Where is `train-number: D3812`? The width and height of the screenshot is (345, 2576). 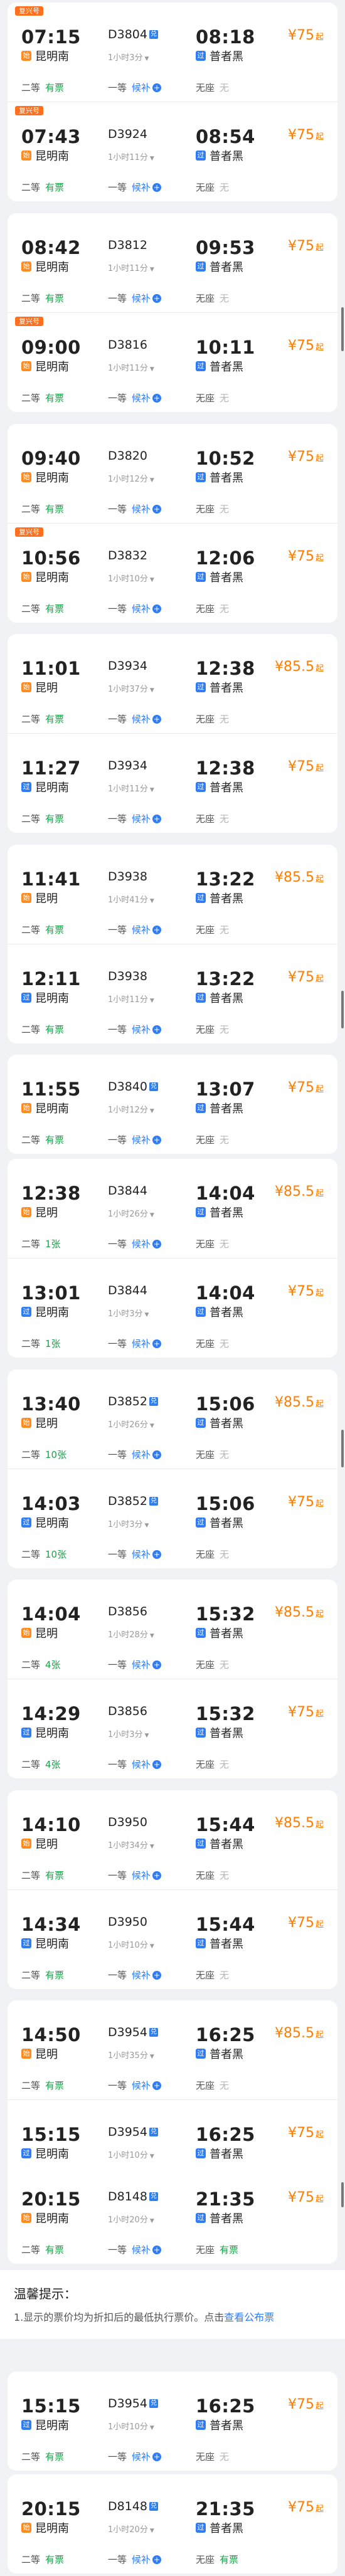 train-number: D3812 is located at coordinates (127, 245).